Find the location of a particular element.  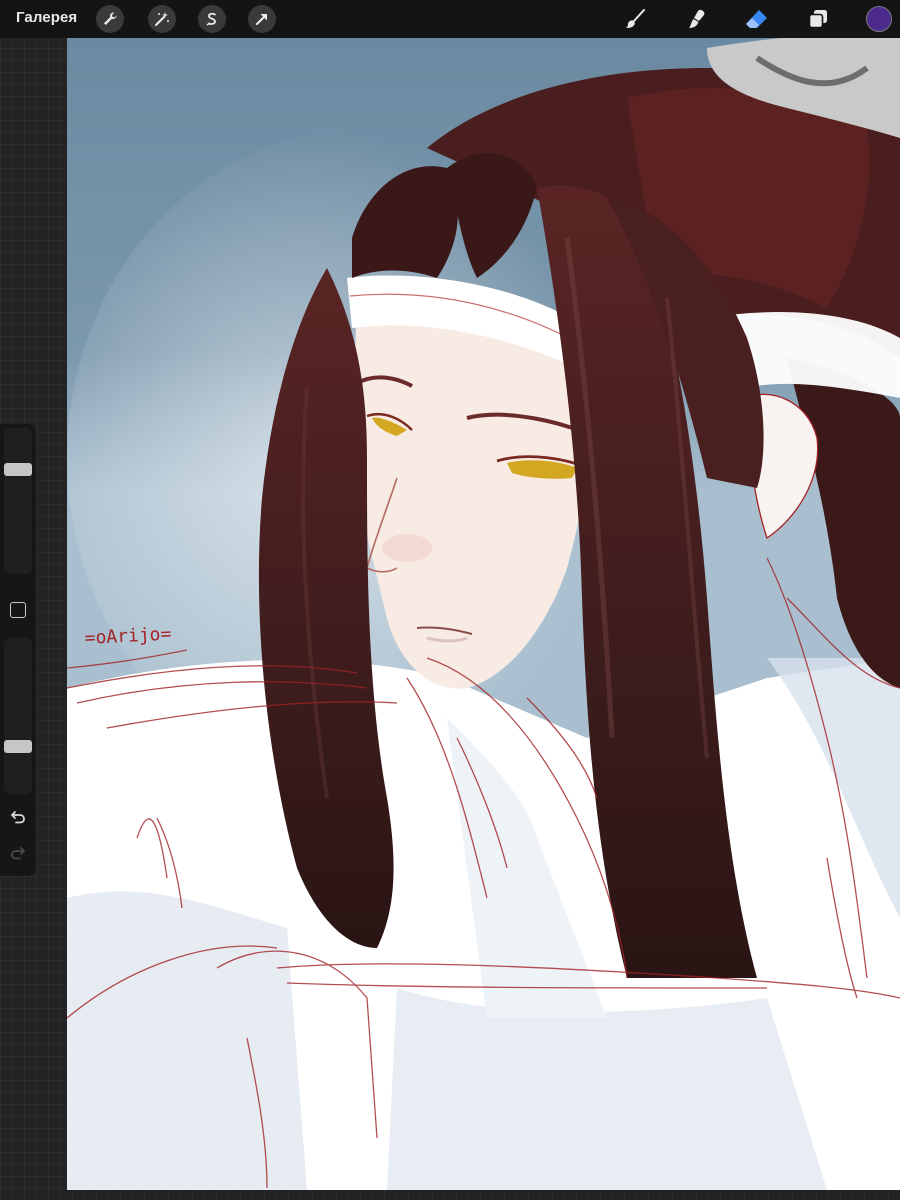

smudge-tool is located at coordinates (697, 19).